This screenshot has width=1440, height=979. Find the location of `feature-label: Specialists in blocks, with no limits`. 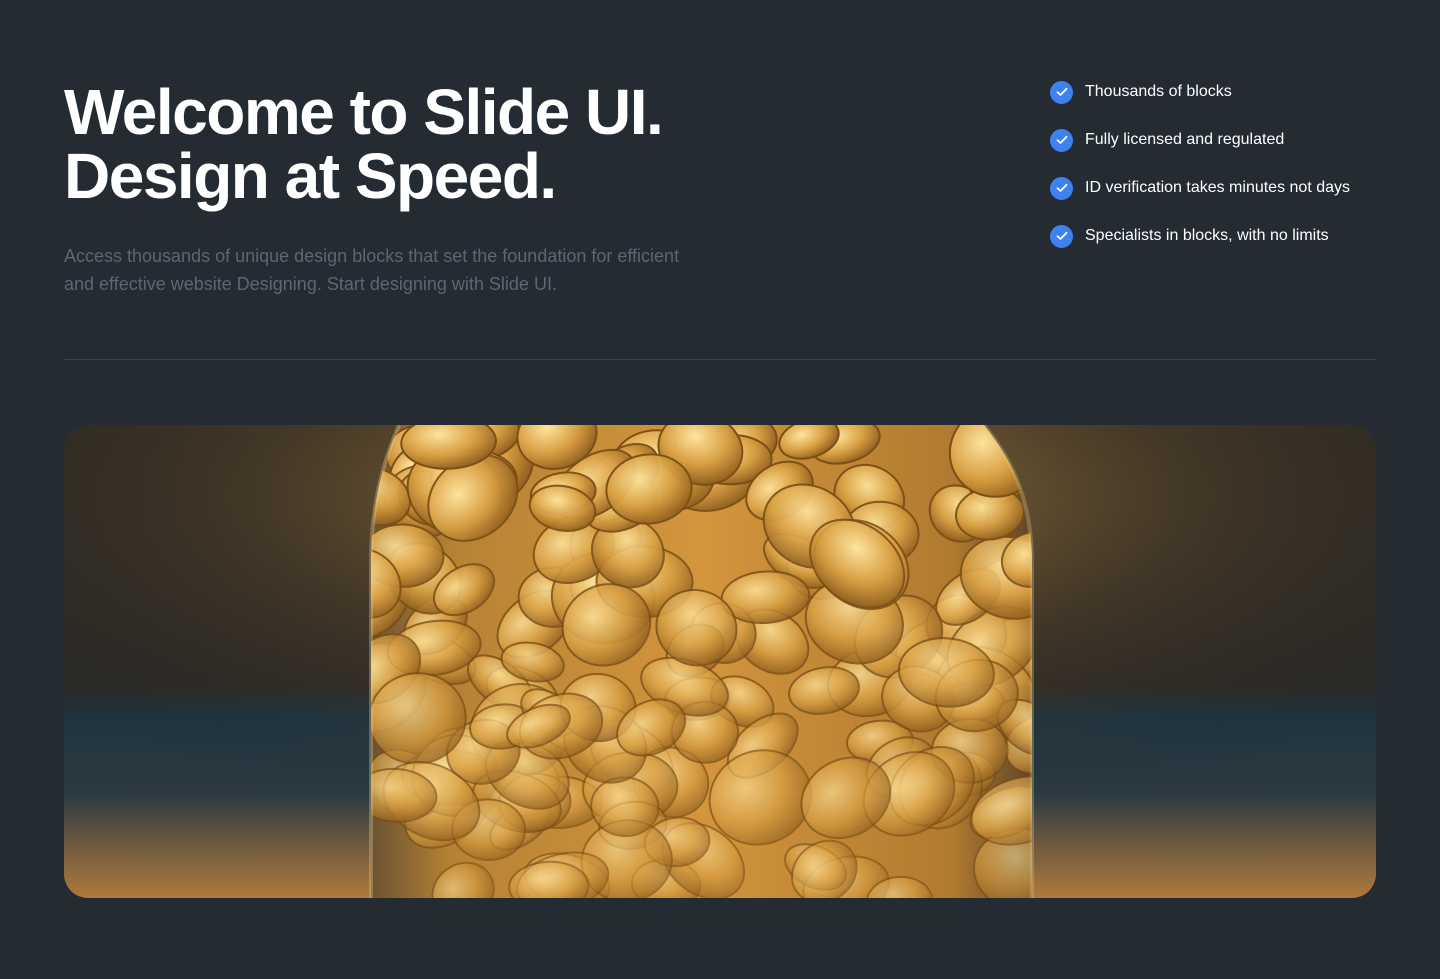

feature-label: Specialists in blocks, with no limits is located at coordinates (1207, 235).